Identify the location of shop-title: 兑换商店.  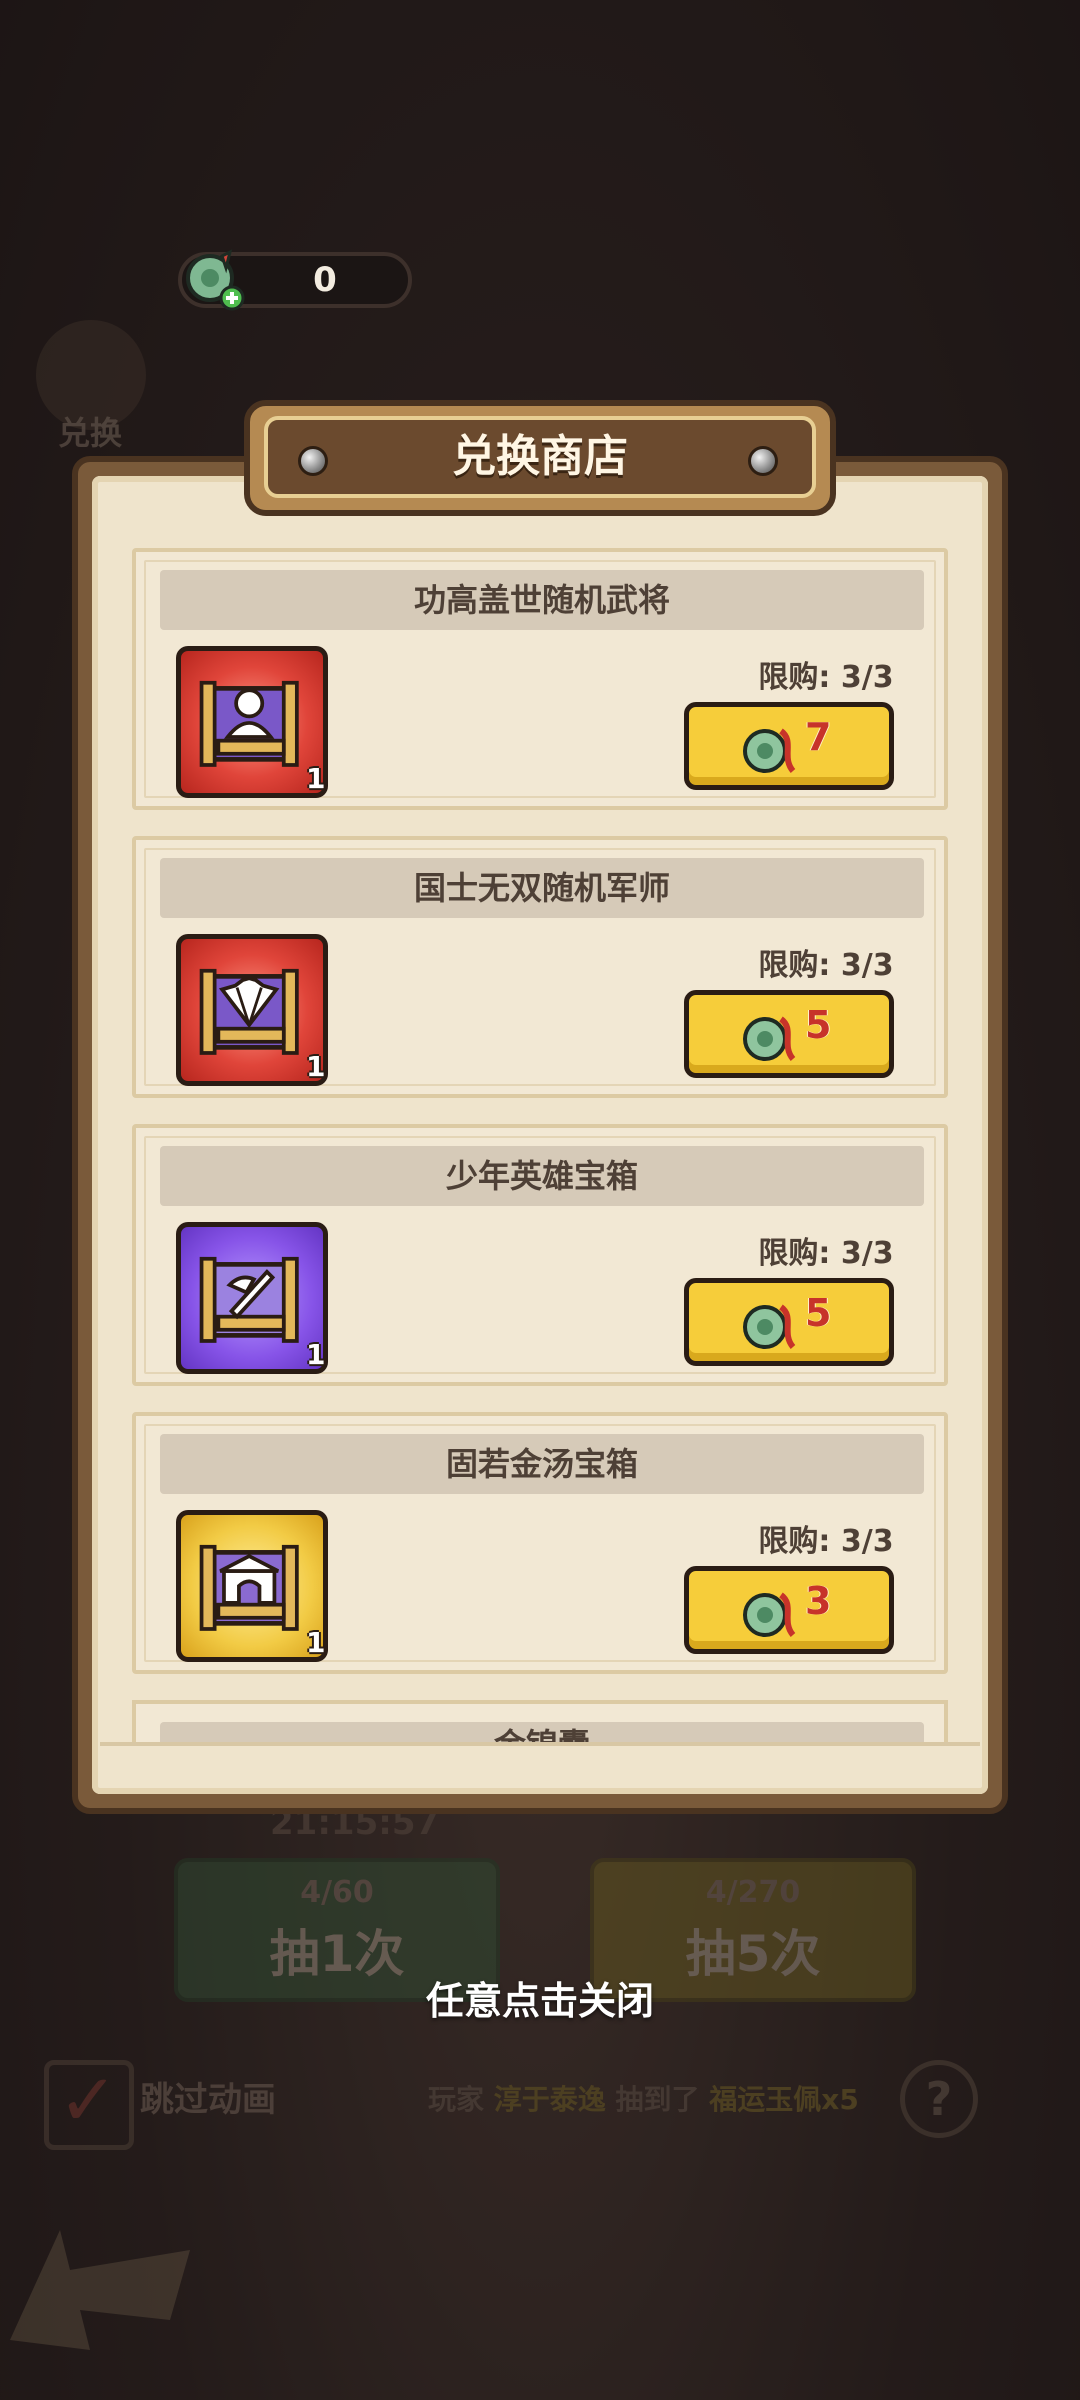
(540, 456).